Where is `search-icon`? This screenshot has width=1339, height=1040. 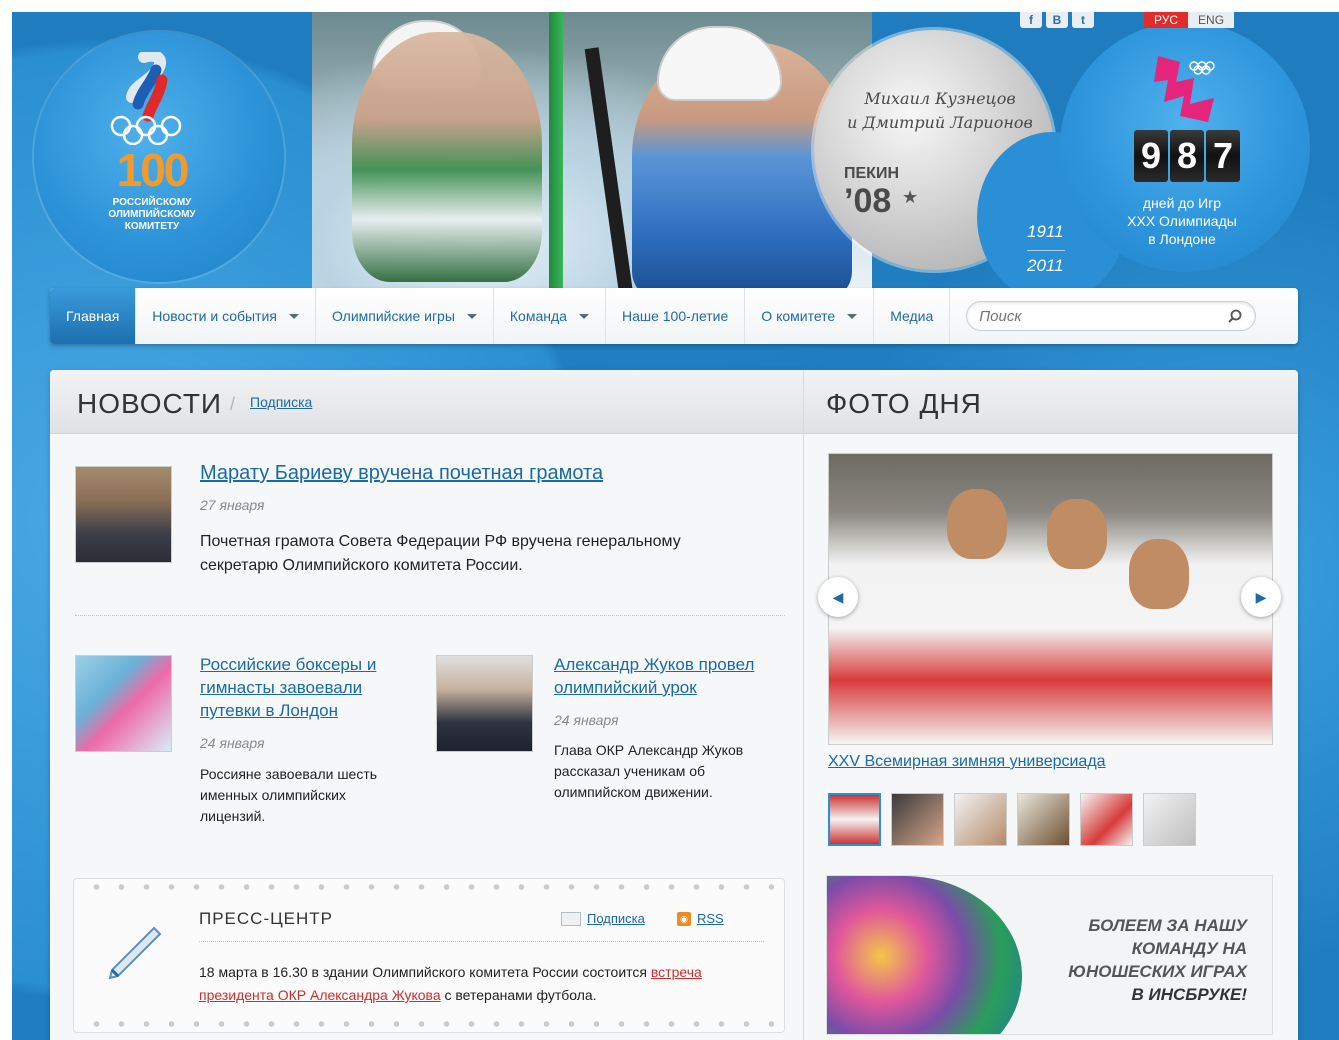
search-icon is located at coordinates (1235, 316).